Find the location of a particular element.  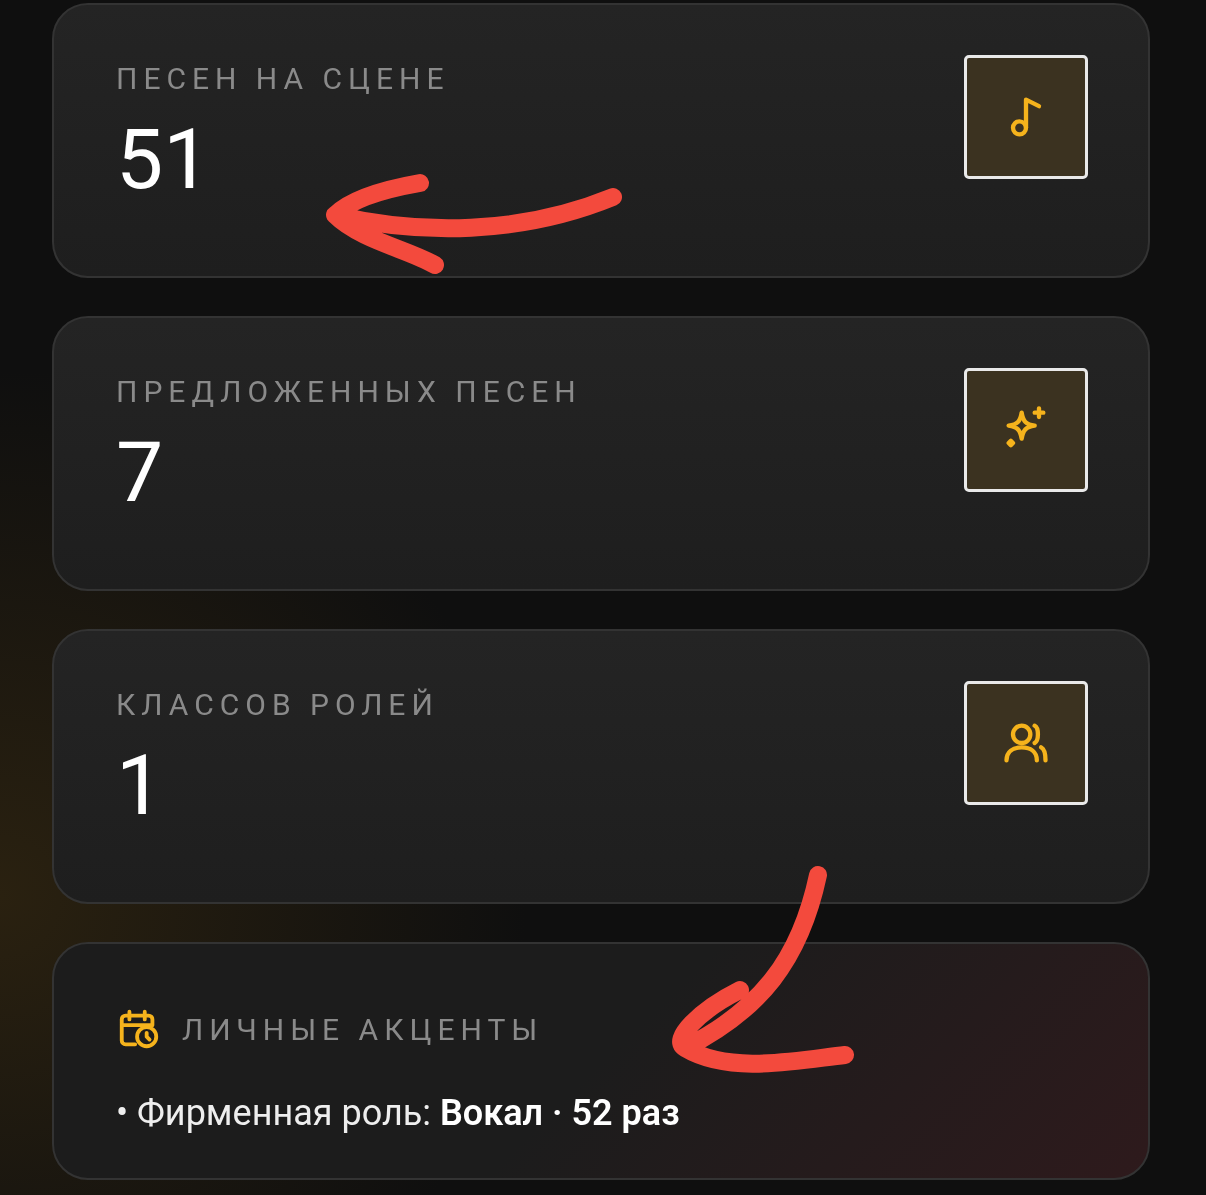

stat-label: ПЕСЕН НА СЦЕНЕ is located at coordinates (283, 78).